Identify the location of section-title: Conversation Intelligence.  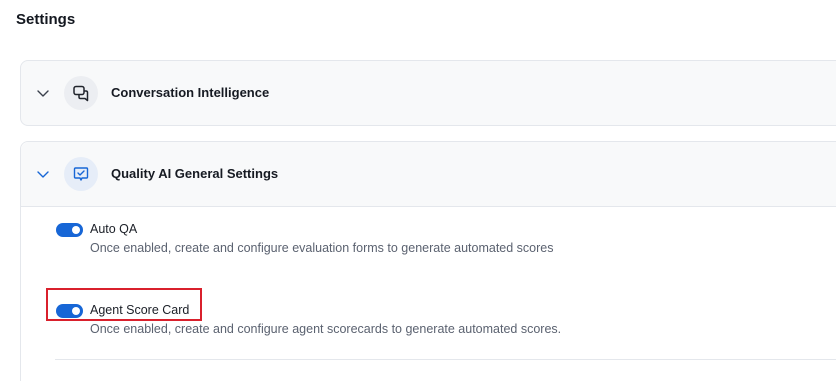
(190, 92).